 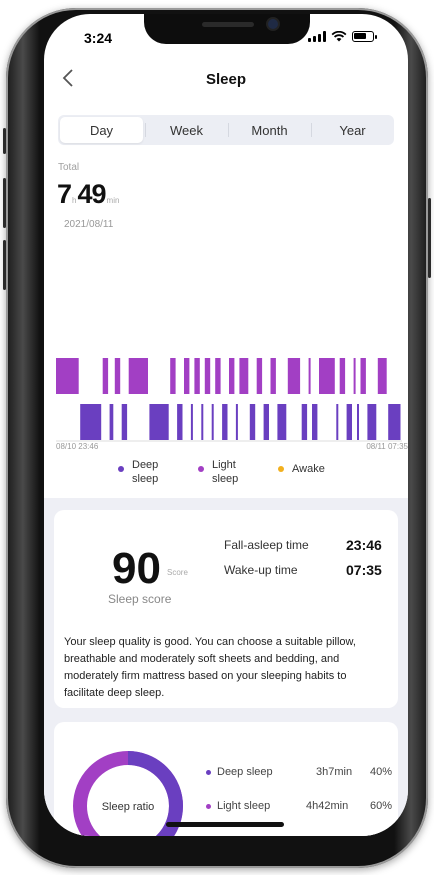 I want to click on tab-day: Day, so click(x=101, y=130).